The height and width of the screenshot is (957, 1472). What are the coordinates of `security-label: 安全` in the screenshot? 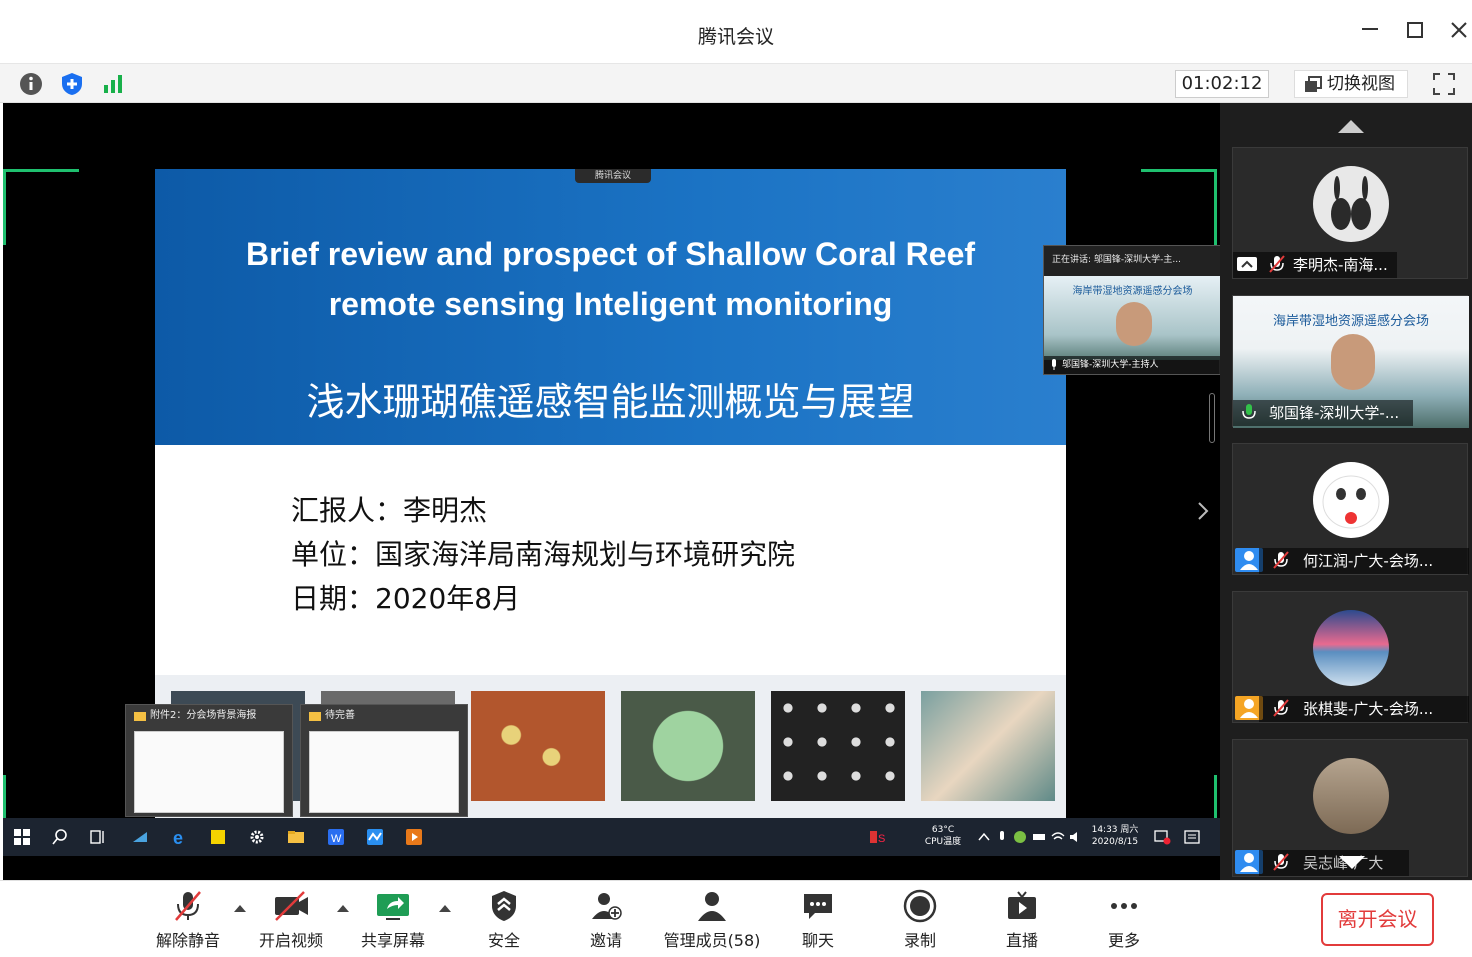 It's located at (503, 940).